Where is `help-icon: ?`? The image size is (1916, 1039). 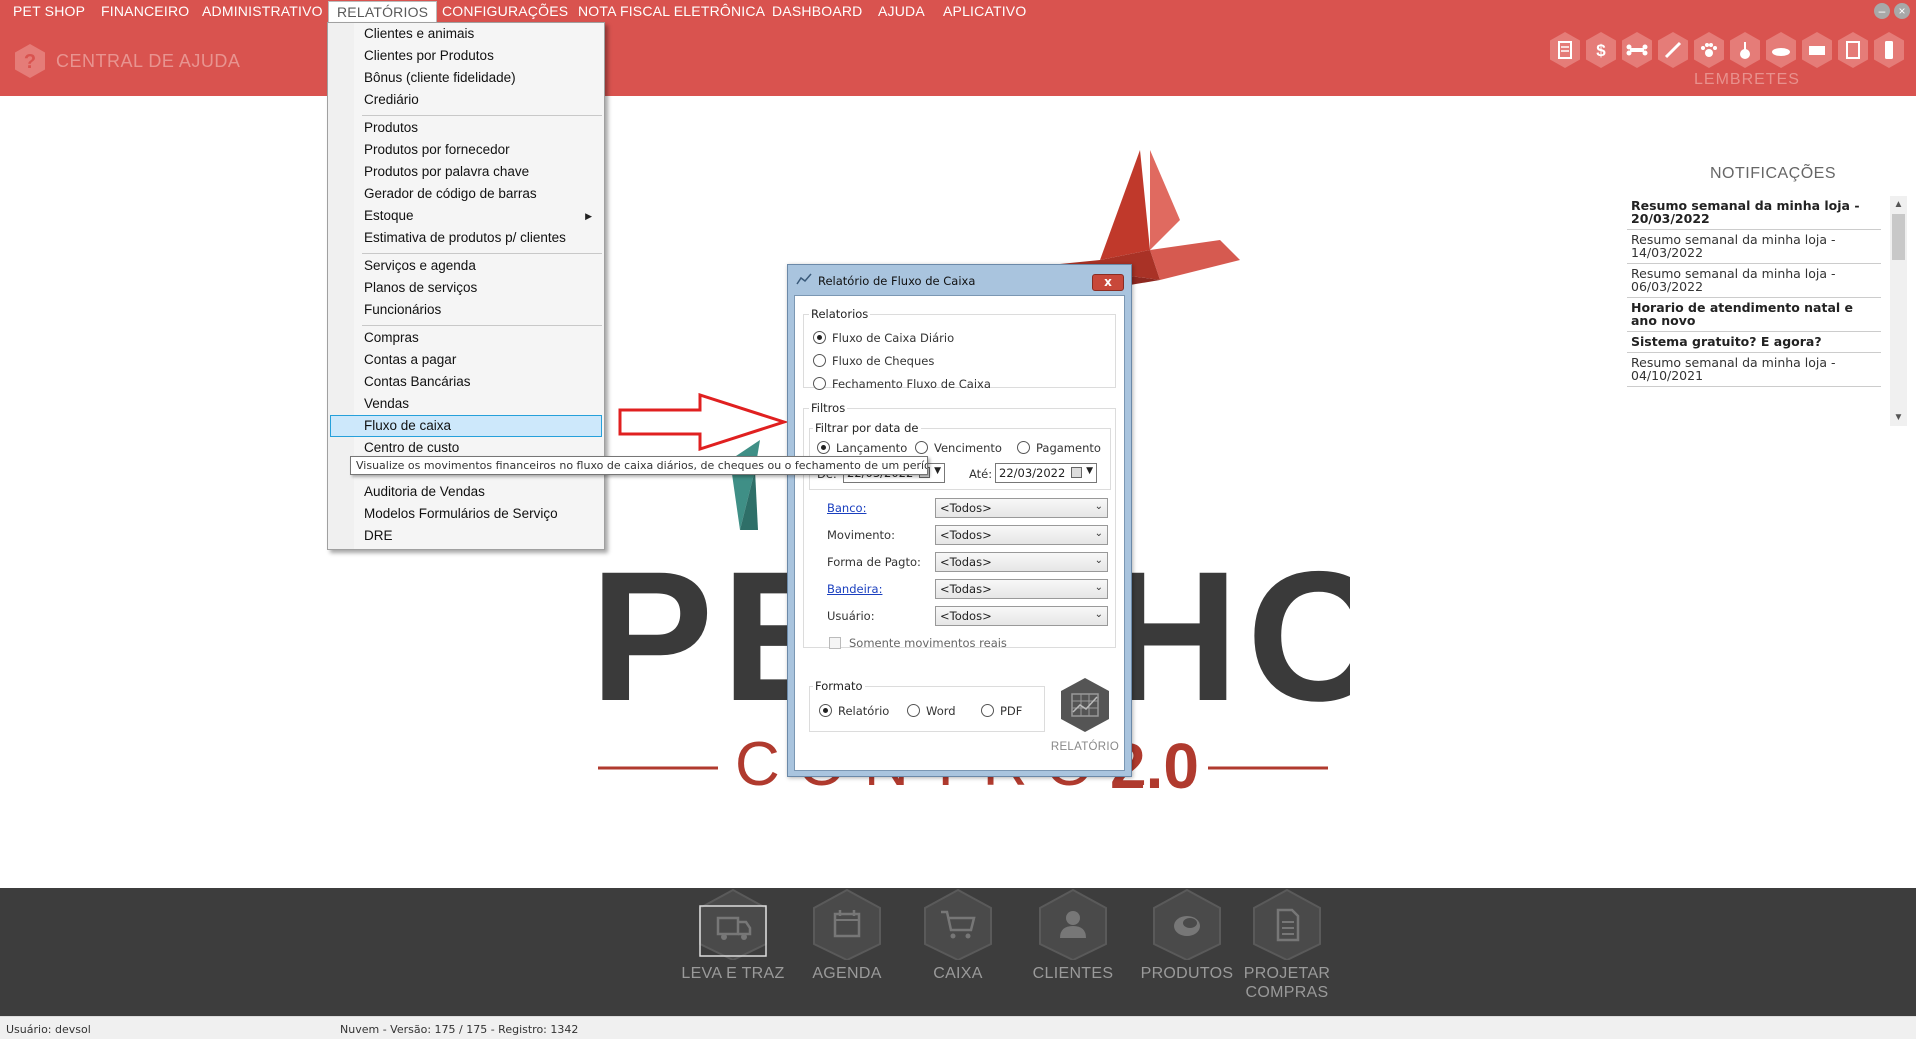 help-icon: ? is located at coordinates (30, 61).